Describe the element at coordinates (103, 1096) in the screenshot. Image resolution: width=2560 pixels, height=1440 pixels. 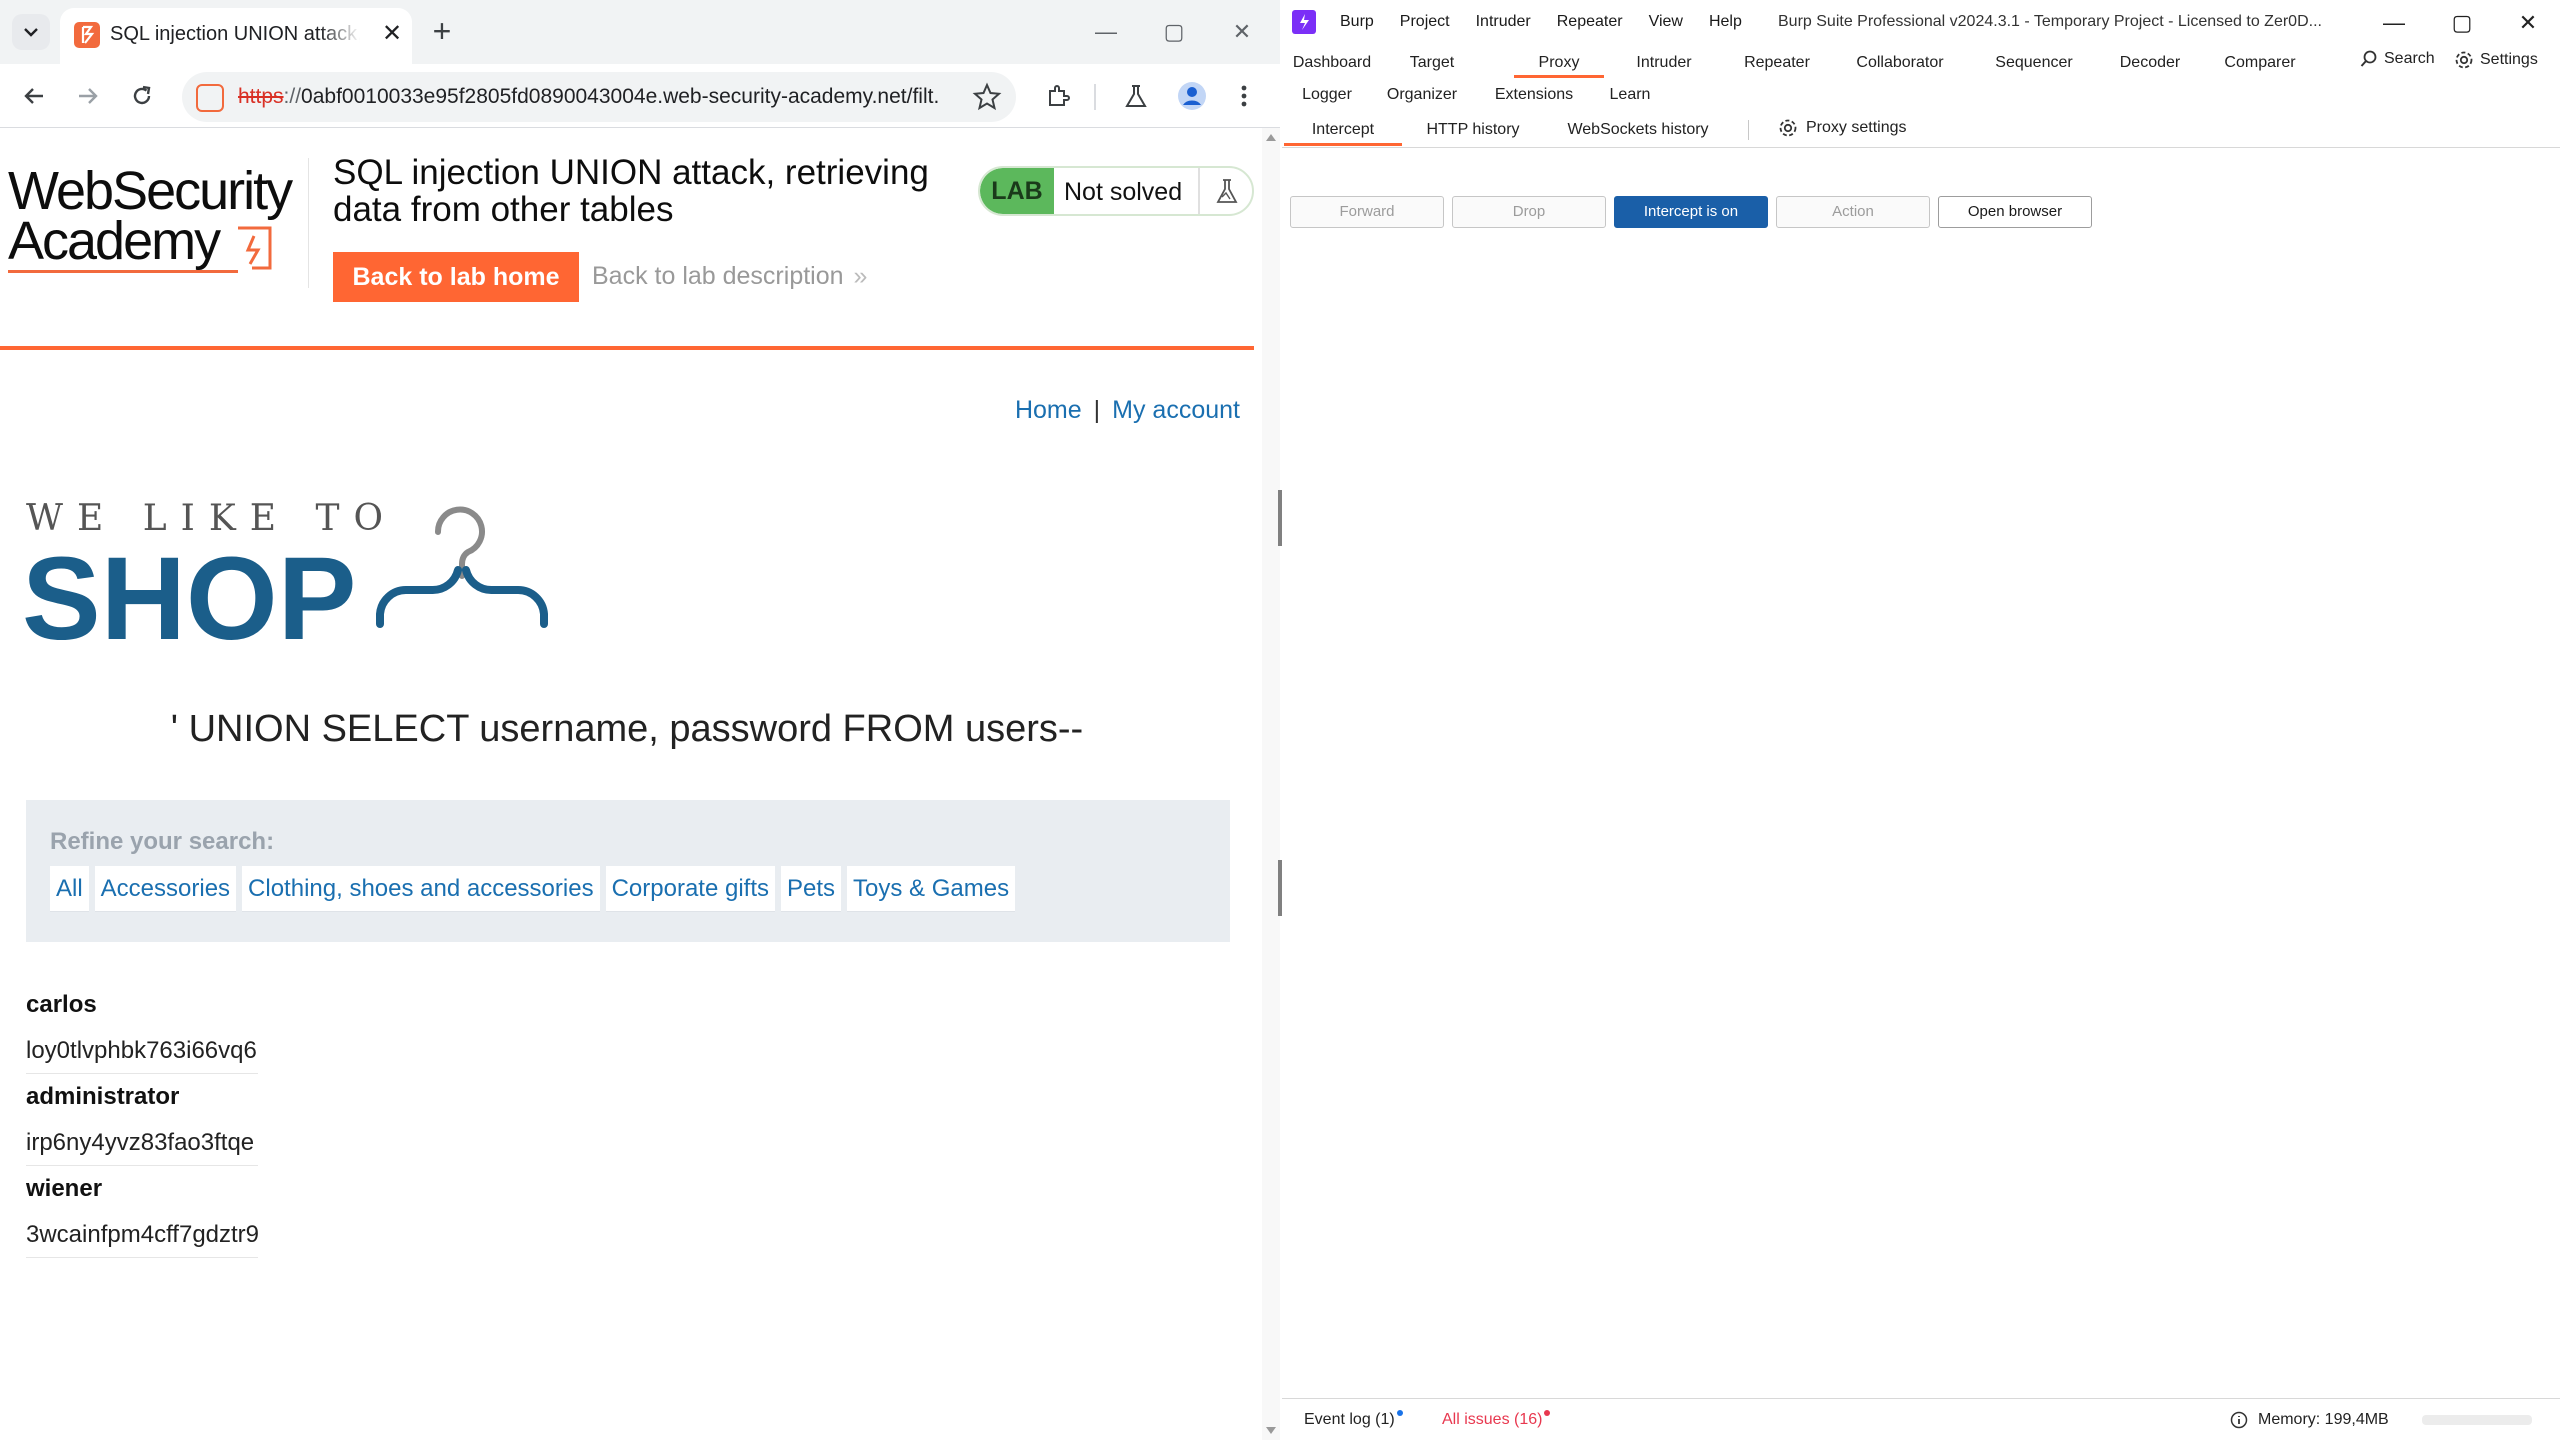
I see `result-username: administrator` at that location.